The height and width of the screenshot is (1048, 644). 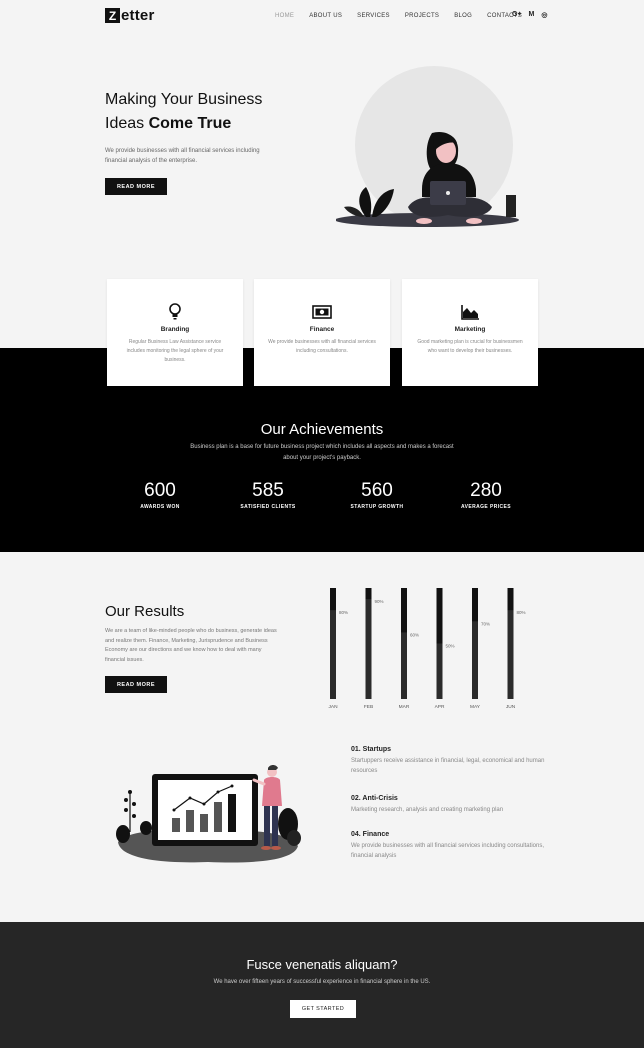 I want to click on stat-satisfied-clients: 585 SATISFIED CLIENTS, so click(x=268, y=495).